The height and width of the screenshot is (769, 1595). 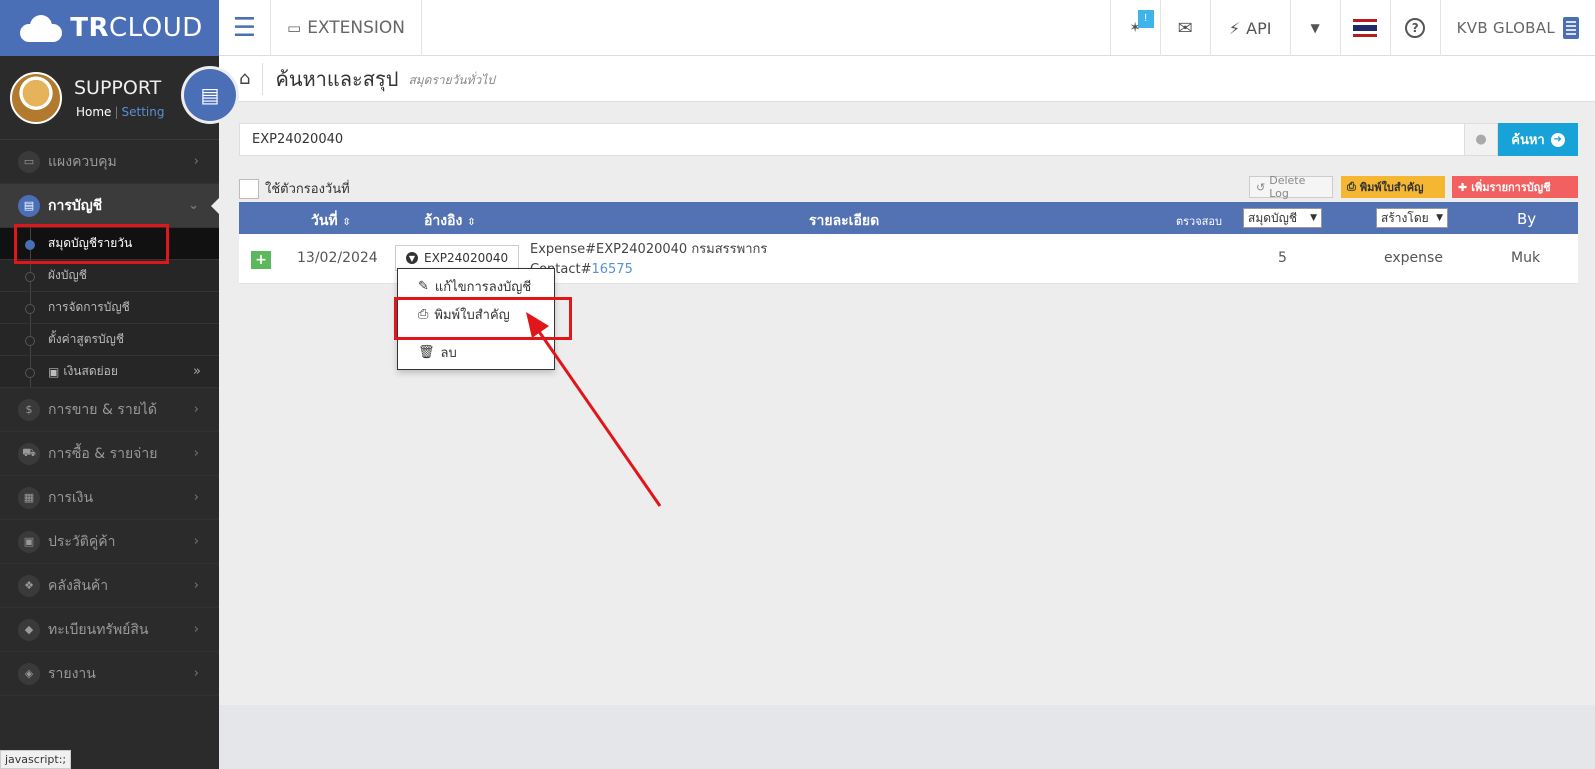 What do you see at coordinates (244, 78) in the screenshot?
I see `home-icon: ⌂` at bounding box center [244, 78].